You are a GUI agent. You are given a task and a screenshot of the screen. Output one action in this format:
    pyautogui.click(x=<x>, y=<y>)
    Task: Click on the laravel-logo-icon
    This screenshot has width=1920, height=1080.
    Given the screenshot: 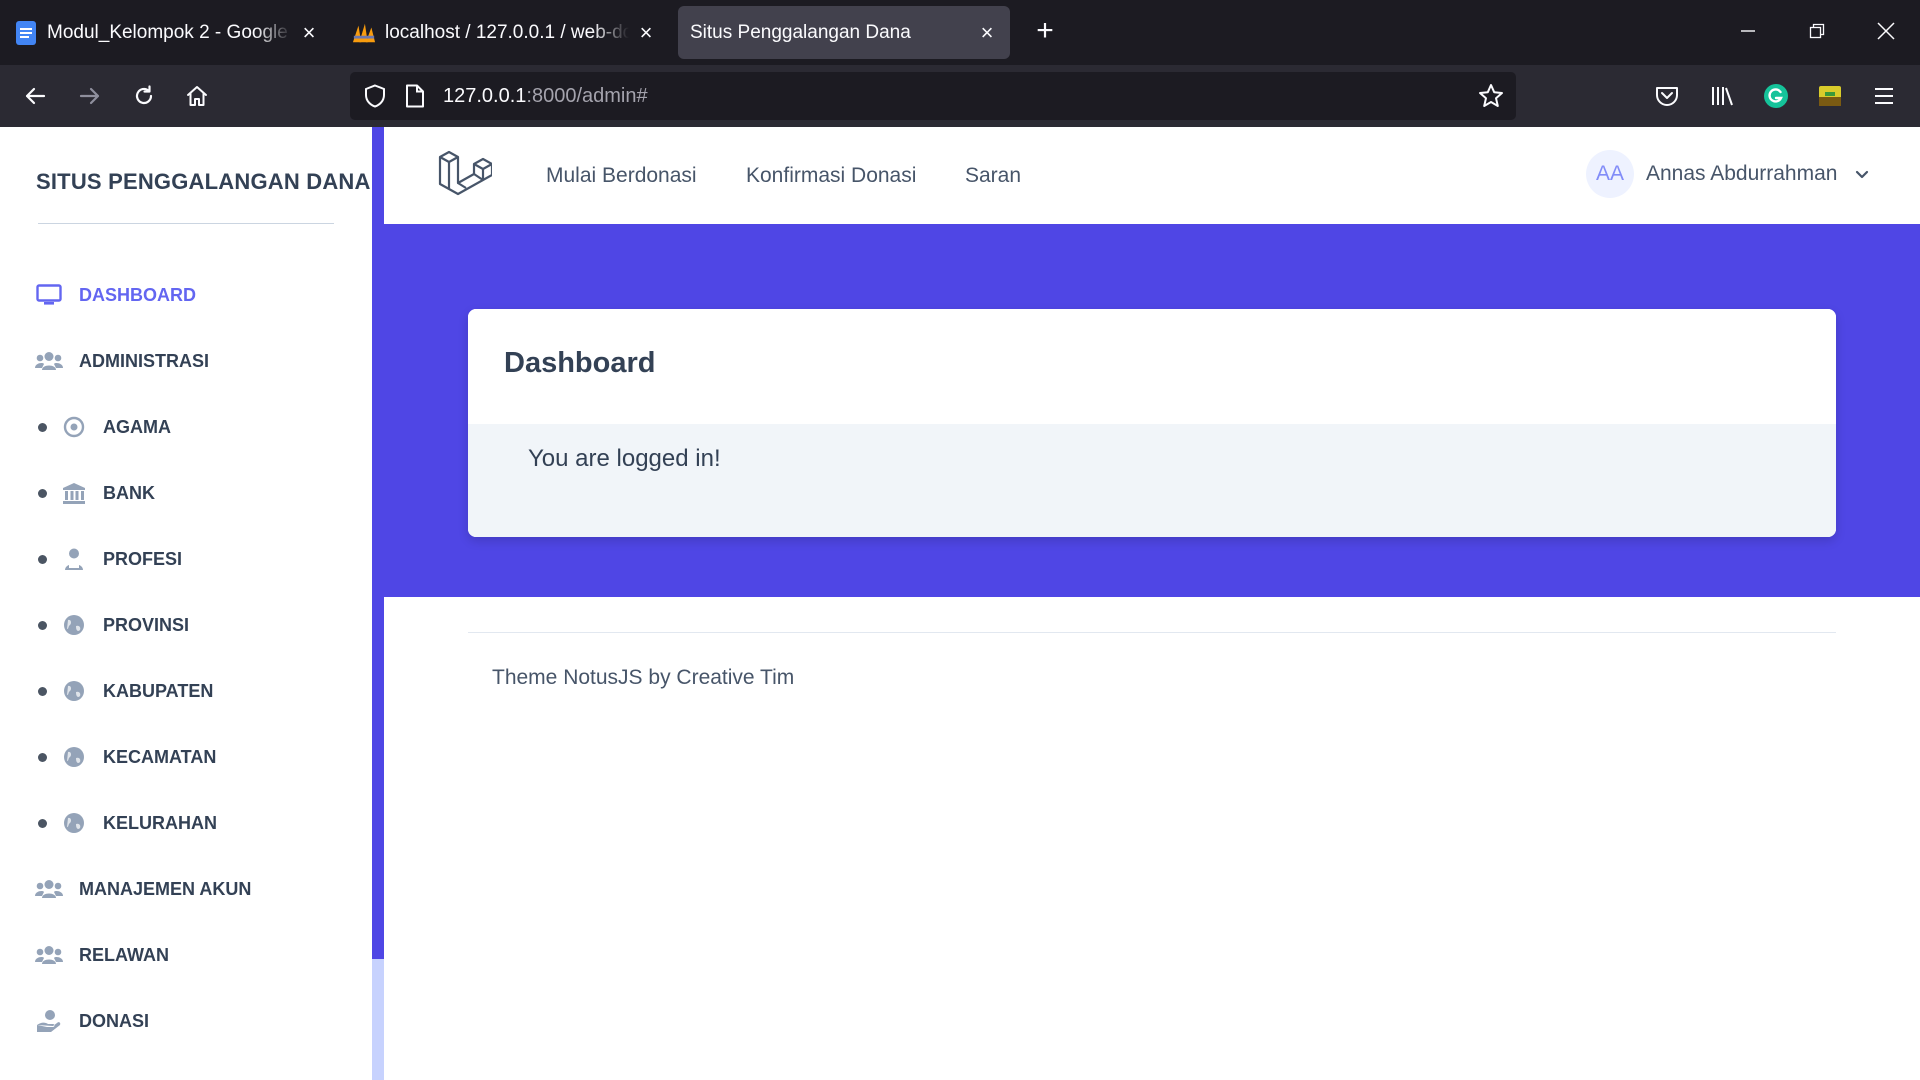 What is the action you would take?
    pyautogui.click(x=465, y=175)
    